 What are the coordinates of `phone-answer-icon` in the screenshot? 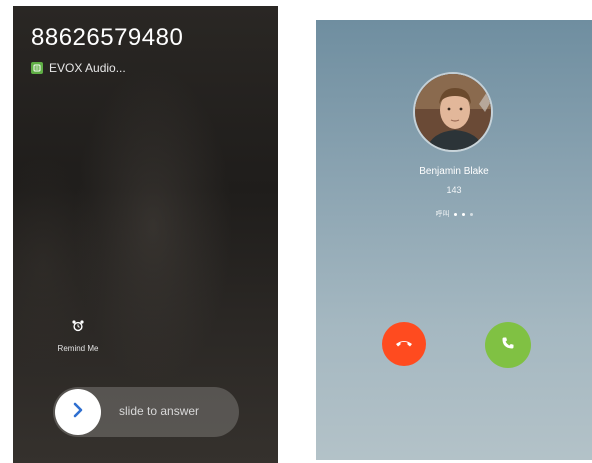 It's located at (508, 345).